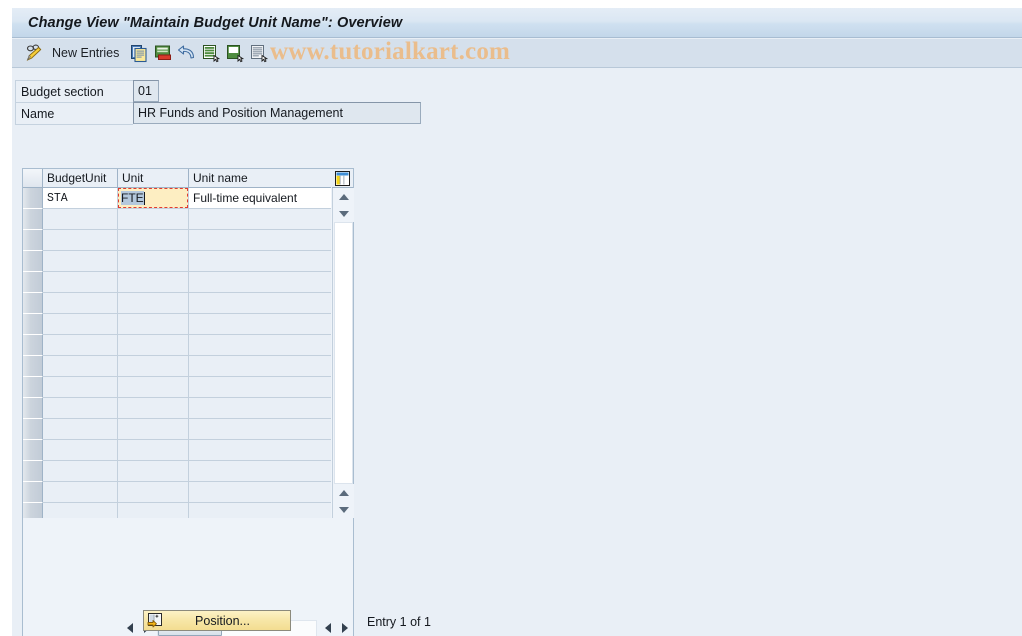 The height and width of the screenshot is (636, 1022). What do you see at coordinates (260, 178) in the screenshot?
I see `column-header-unit-name: Unit name` at bounding box center [260, 178].